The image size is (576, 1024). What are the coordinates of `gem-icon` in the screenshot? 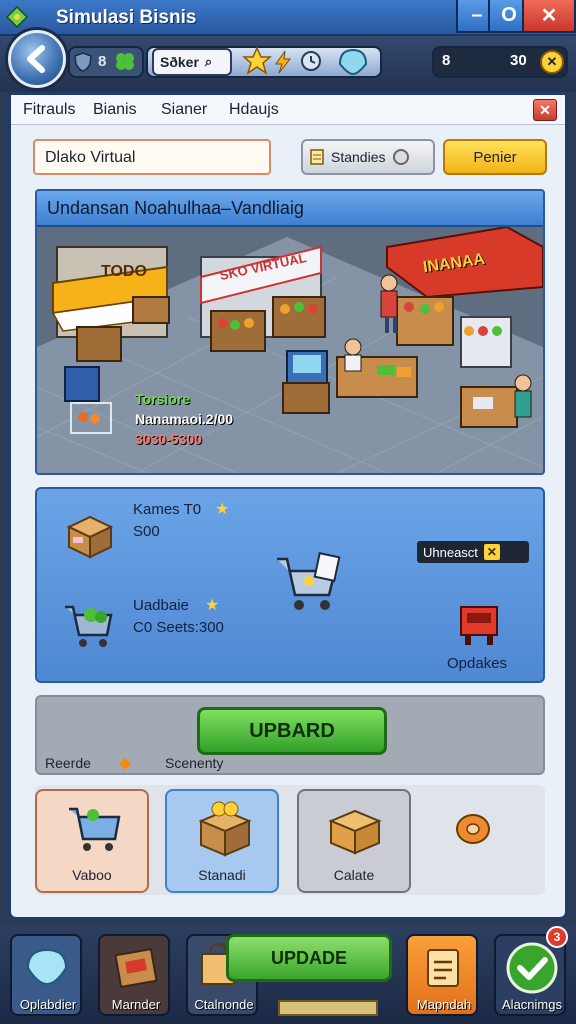 It's located at (353, 62).